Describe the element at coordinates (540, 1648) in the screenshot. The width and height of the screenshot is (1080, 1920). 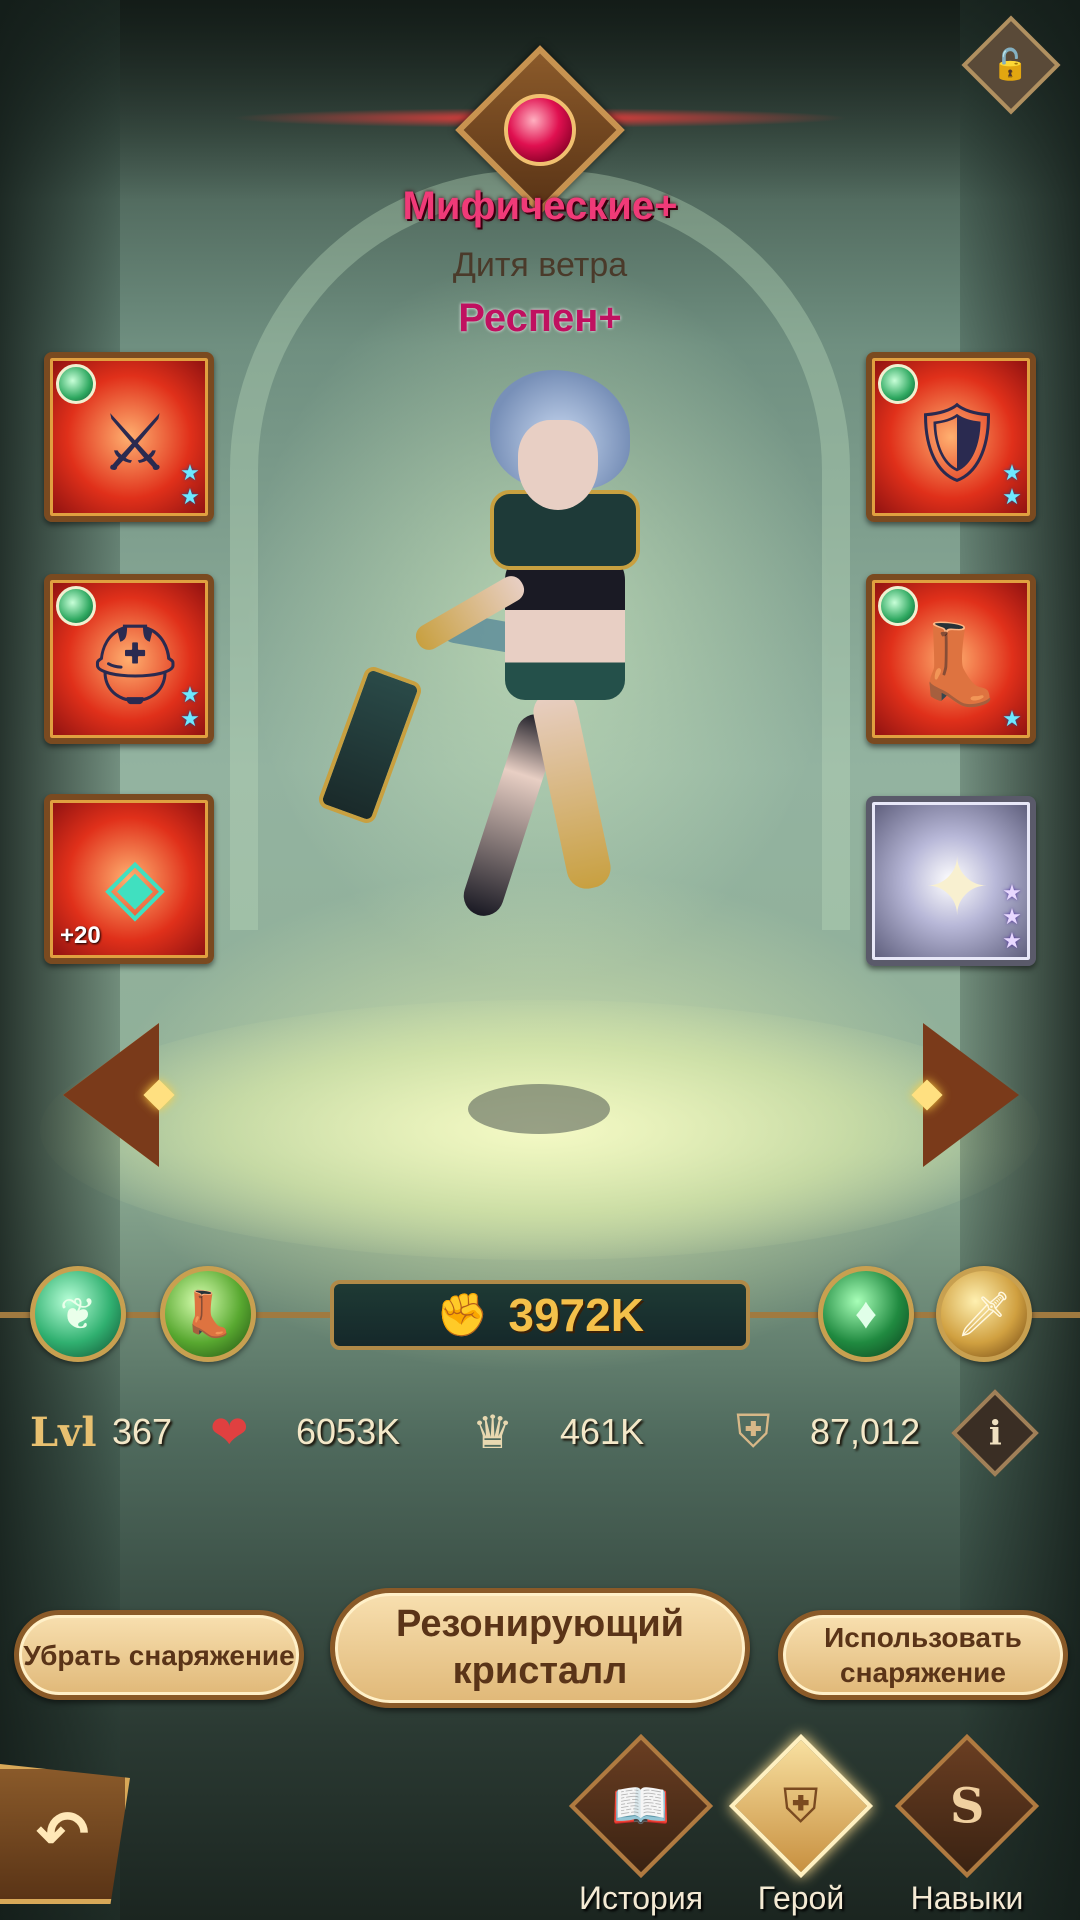
I see `resonating-crystal-button: Резонирующий кристалл` at that location.